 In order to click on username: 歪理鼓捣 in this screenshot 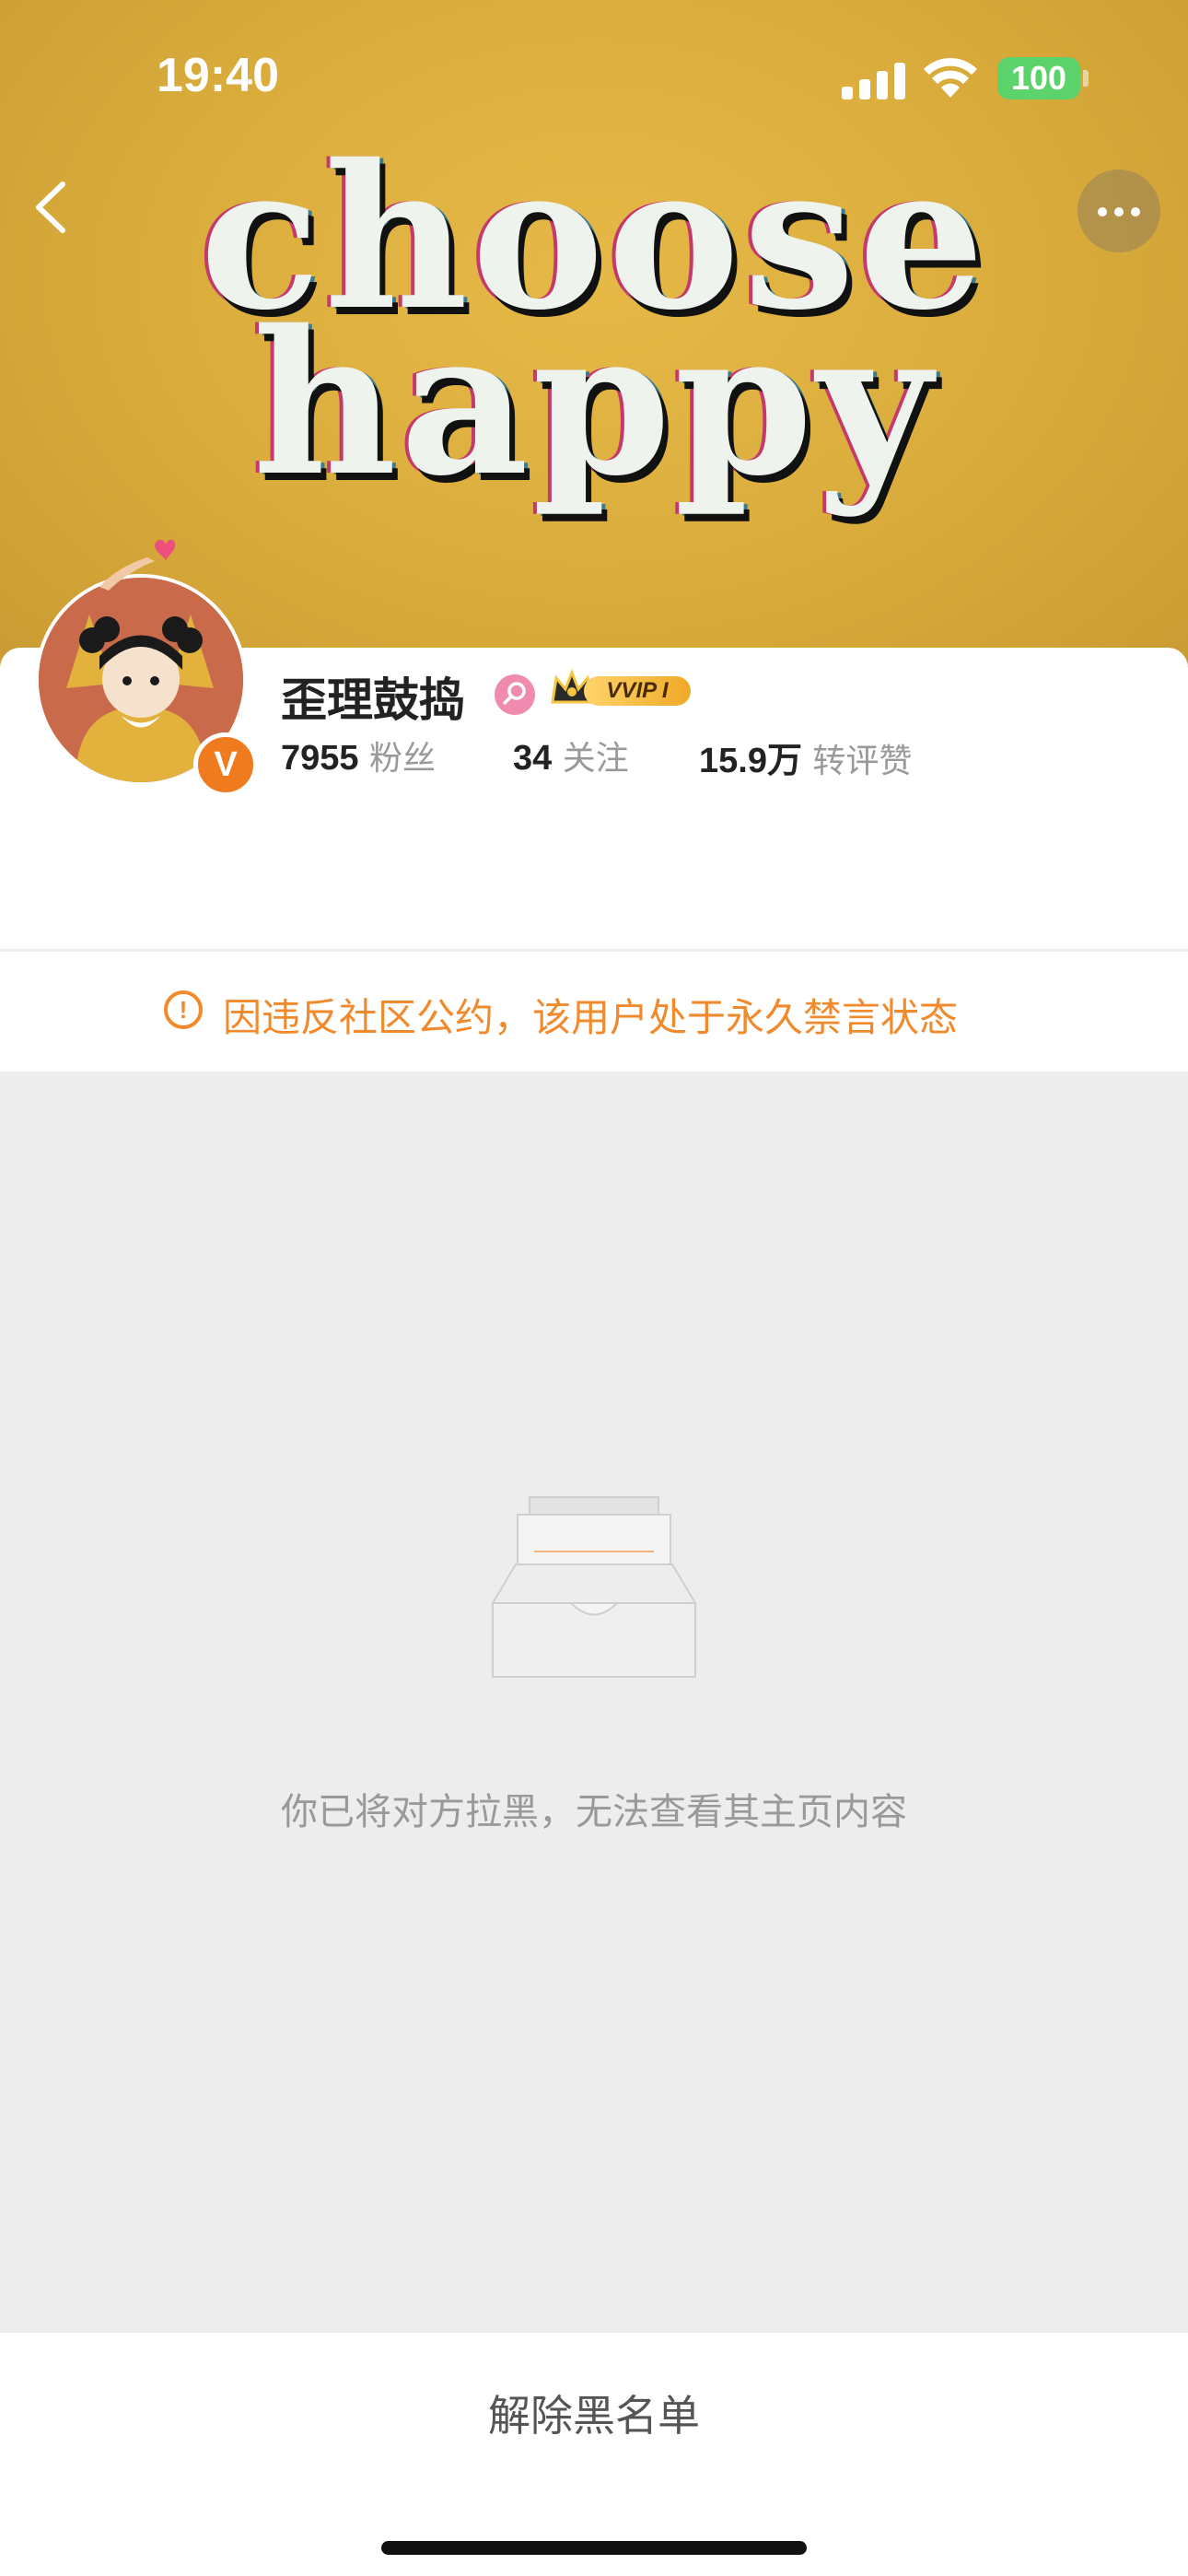, I will do `click(373, 700)`.